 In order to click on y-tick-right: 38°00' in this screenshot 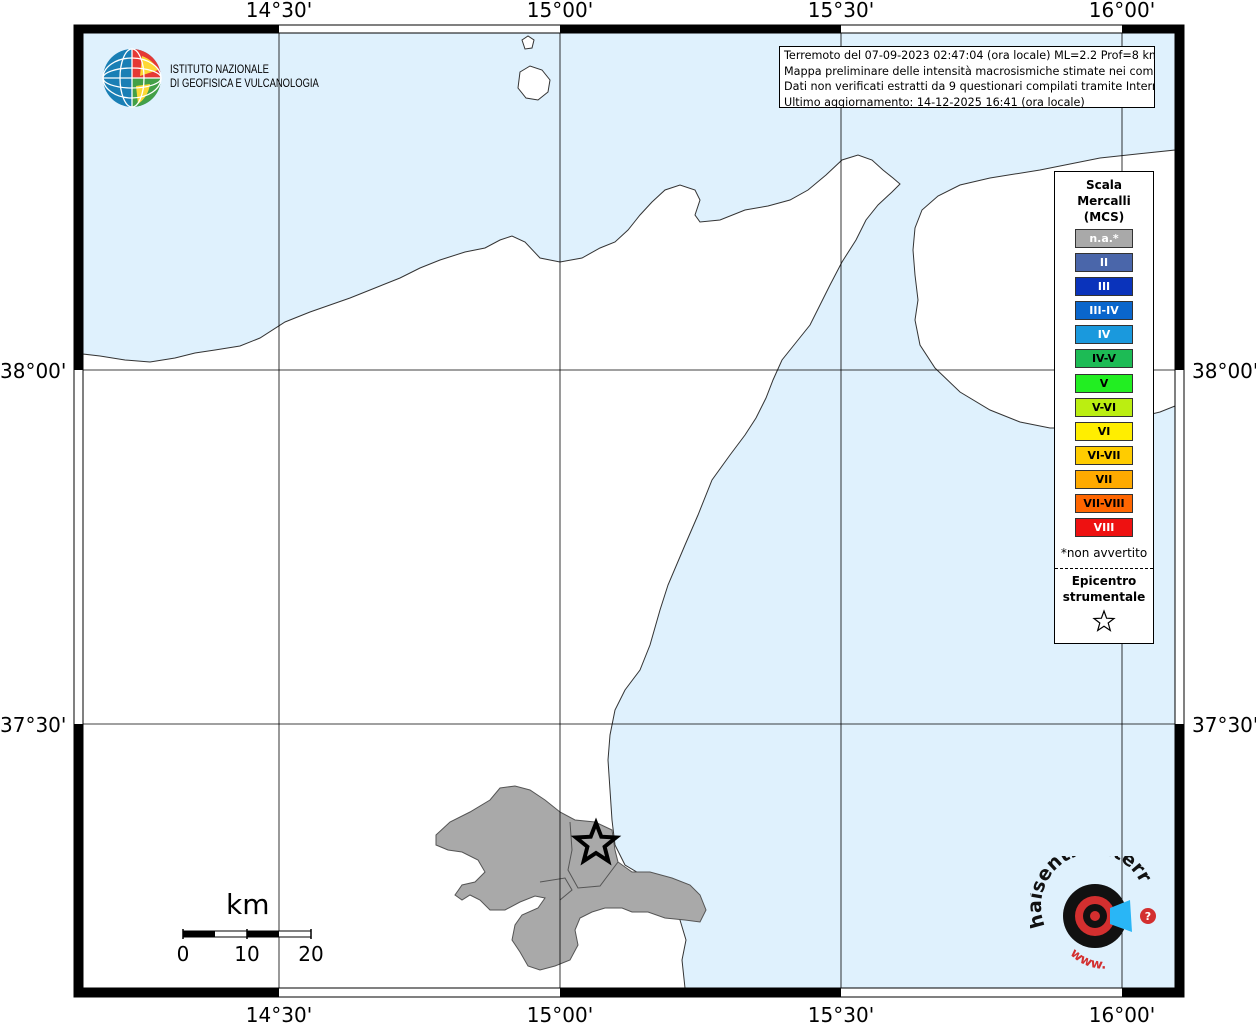, I will do `click(1224, 371)`.